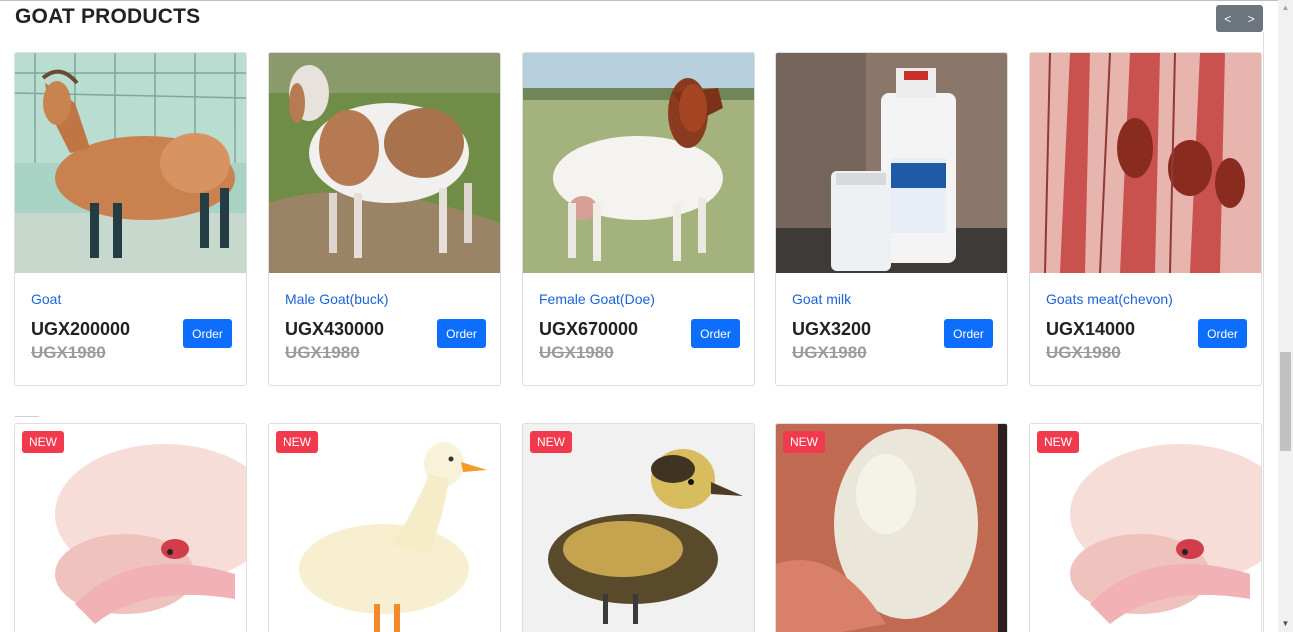 This screenshot has height=632, width=1293. Describe the element at coordinates (832, 329) in the screenshot. I see `product-price: UGX3200` at that location.